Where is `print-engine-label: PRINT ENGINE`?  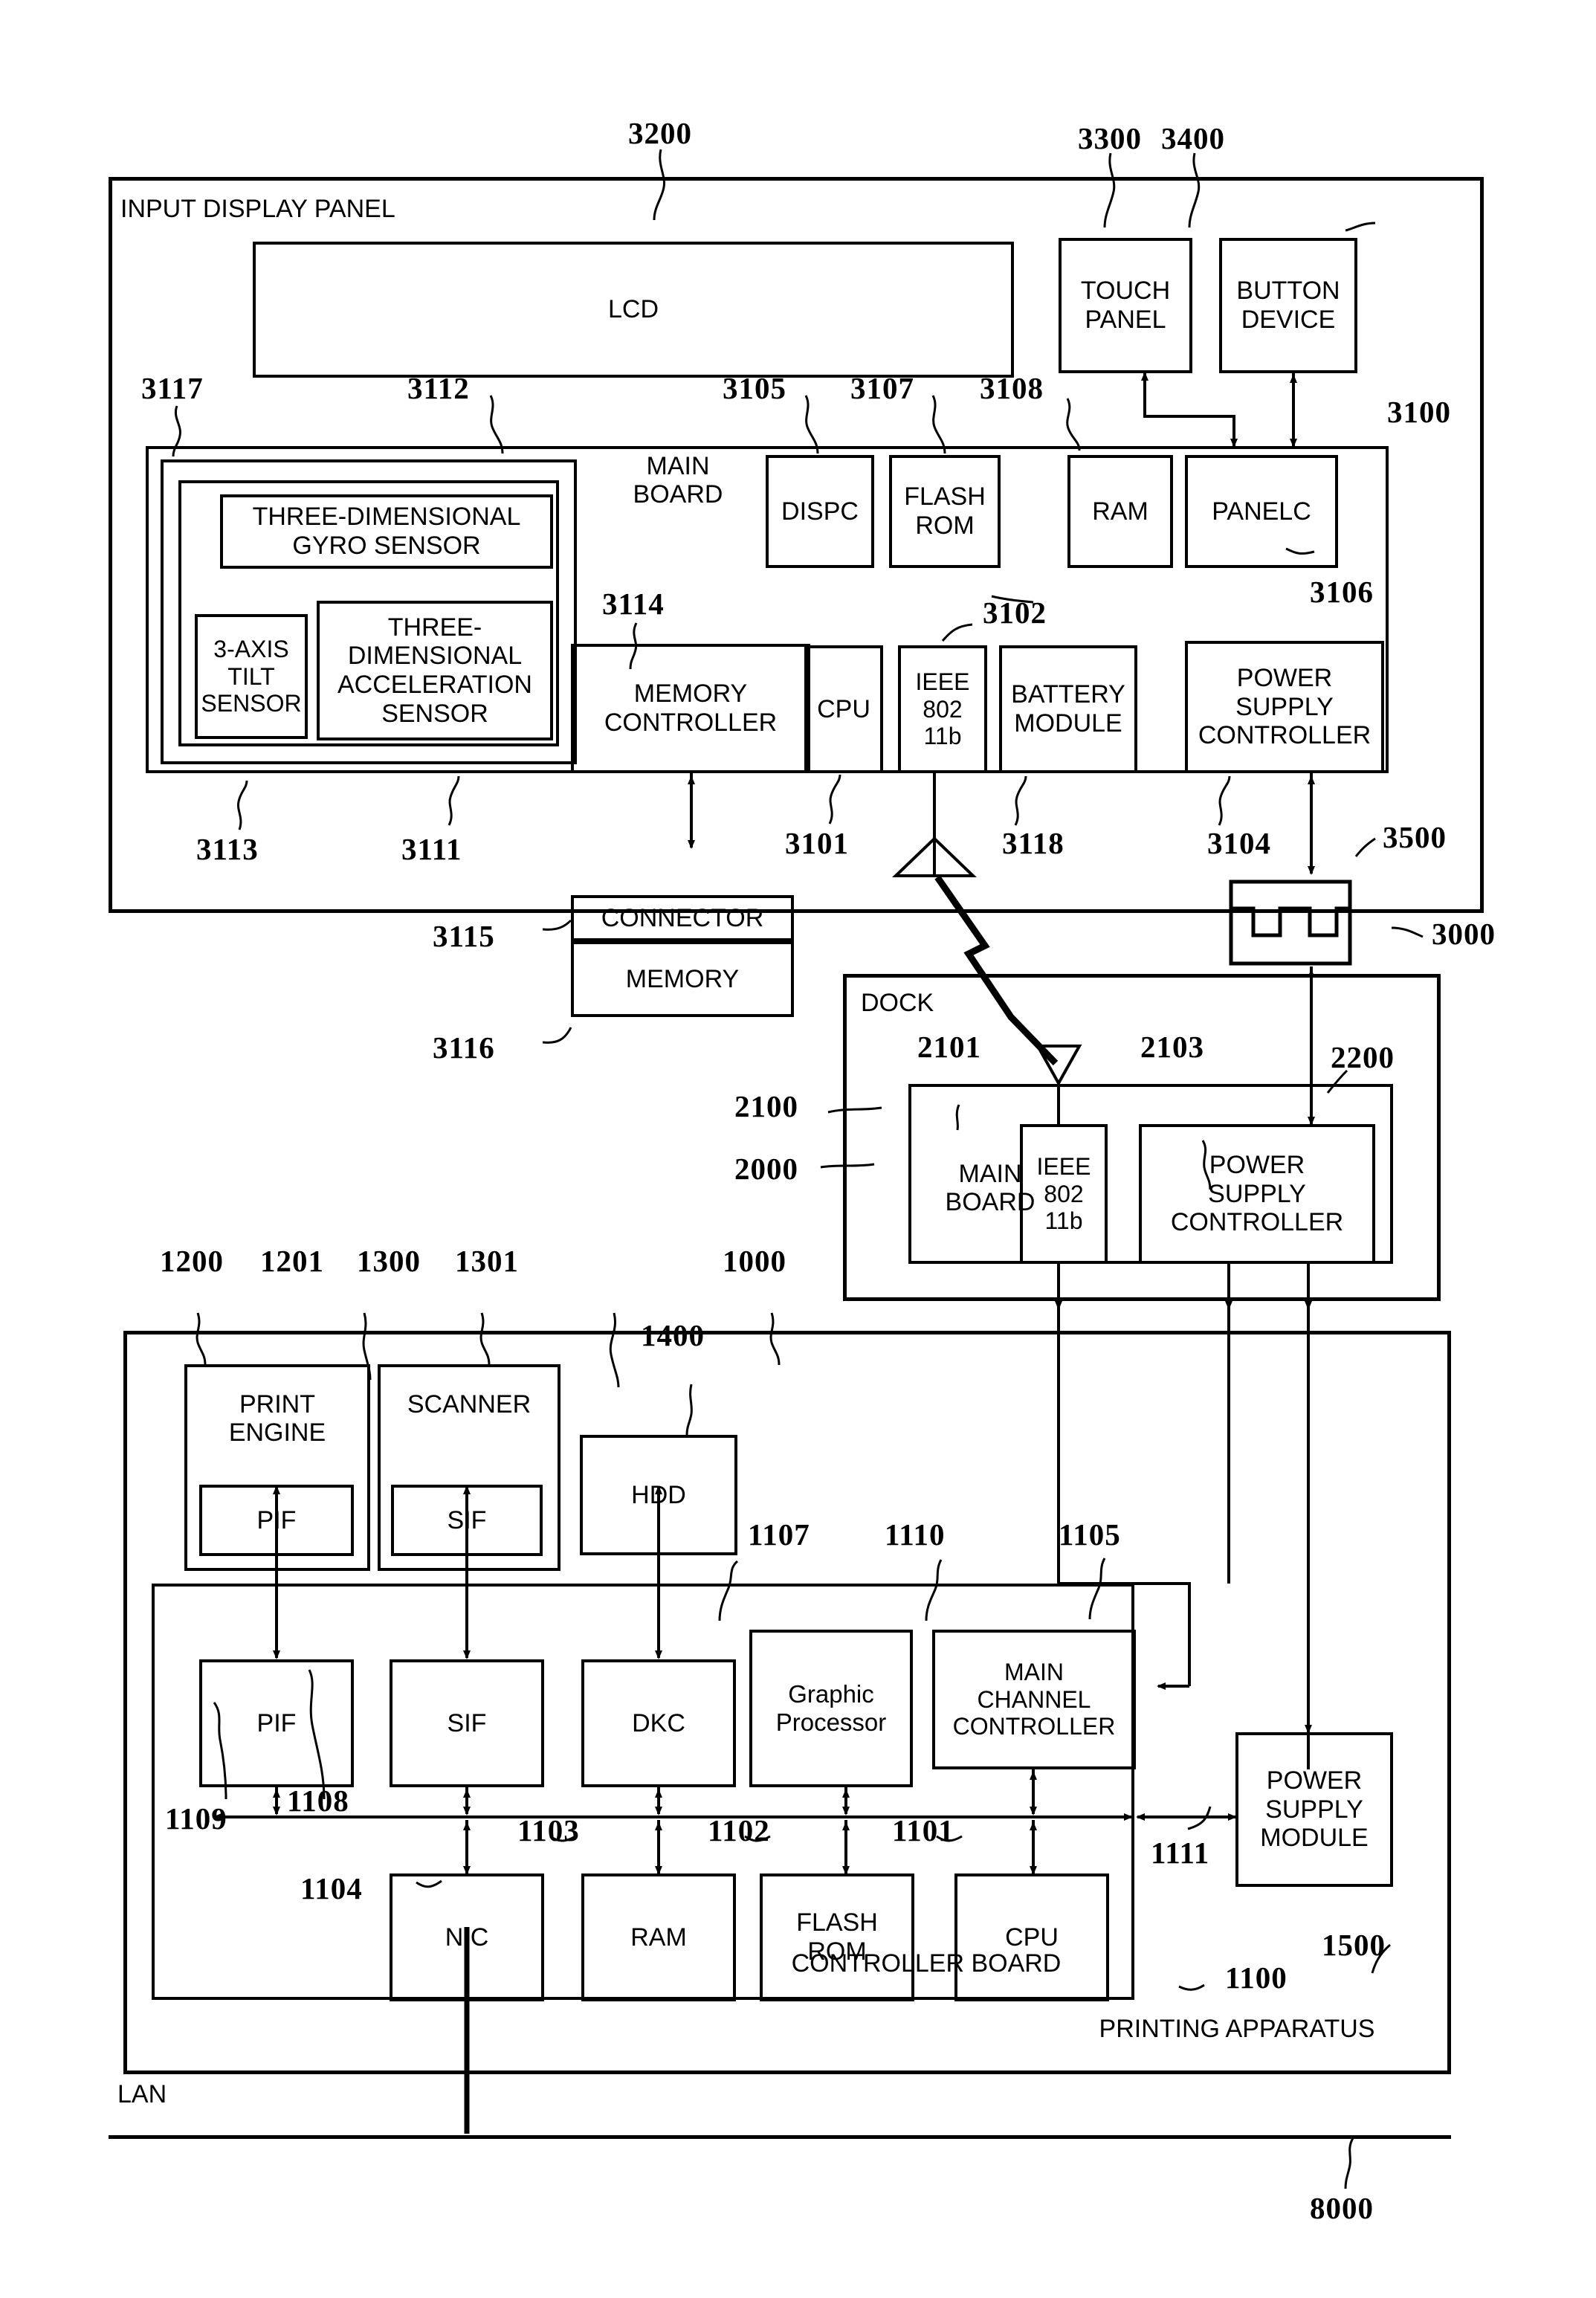 print-engine-label: PRINT ENGINE is located at coordinates (277, 1418).